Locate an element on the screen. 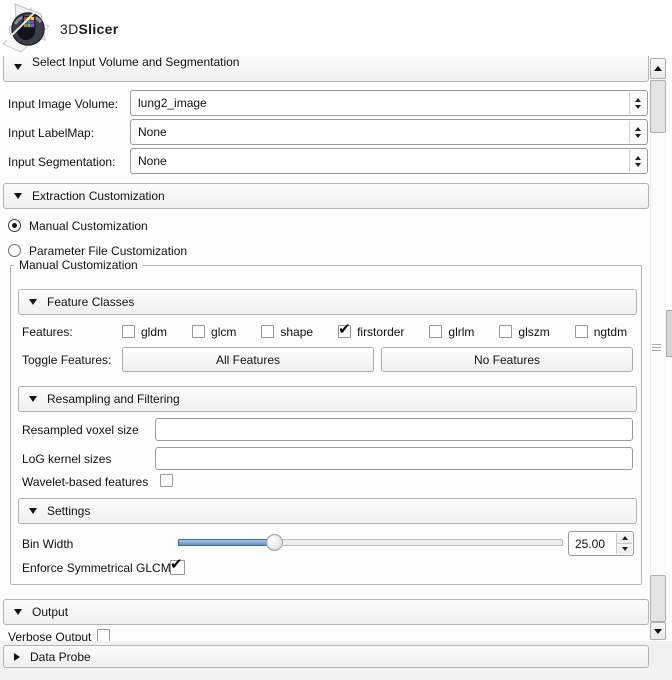 The width and height of the screenshot is (672, 680). input-labelmap-combobox: None is located at coordinates (389, 132).